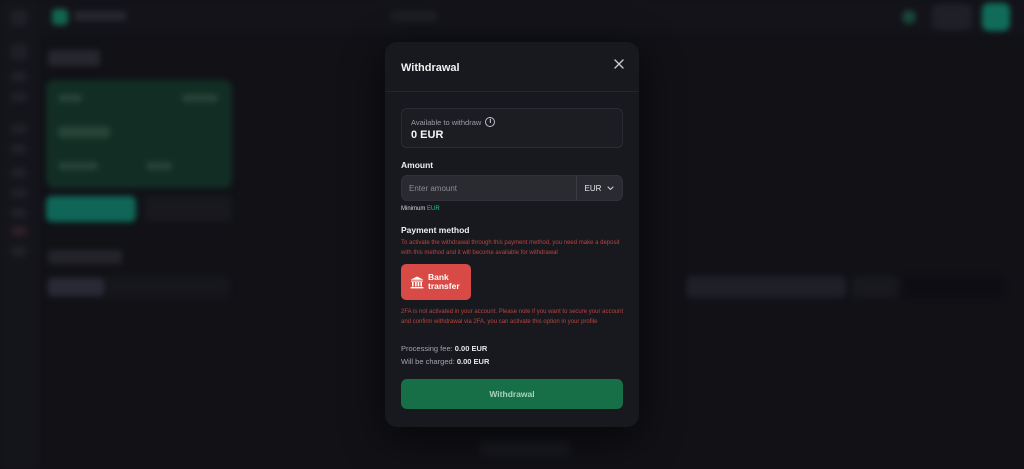 Image resolution: width=1024 pixels, height=469 pixels. I want to click on modal-header: Withdrawal, so click(512, 67).